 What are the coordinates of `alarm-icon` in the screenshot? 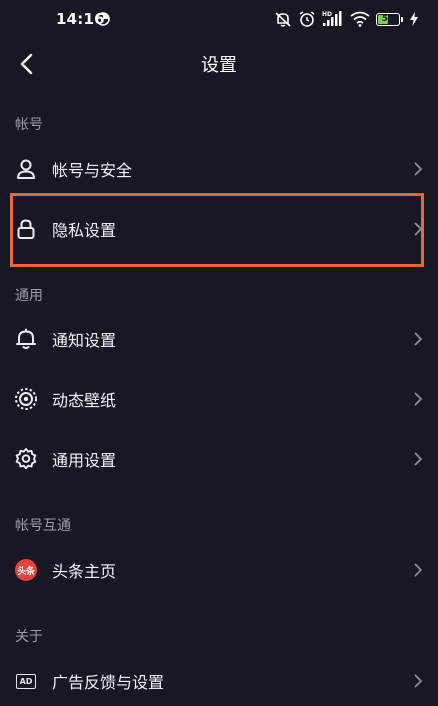 It's located at (307, 19).